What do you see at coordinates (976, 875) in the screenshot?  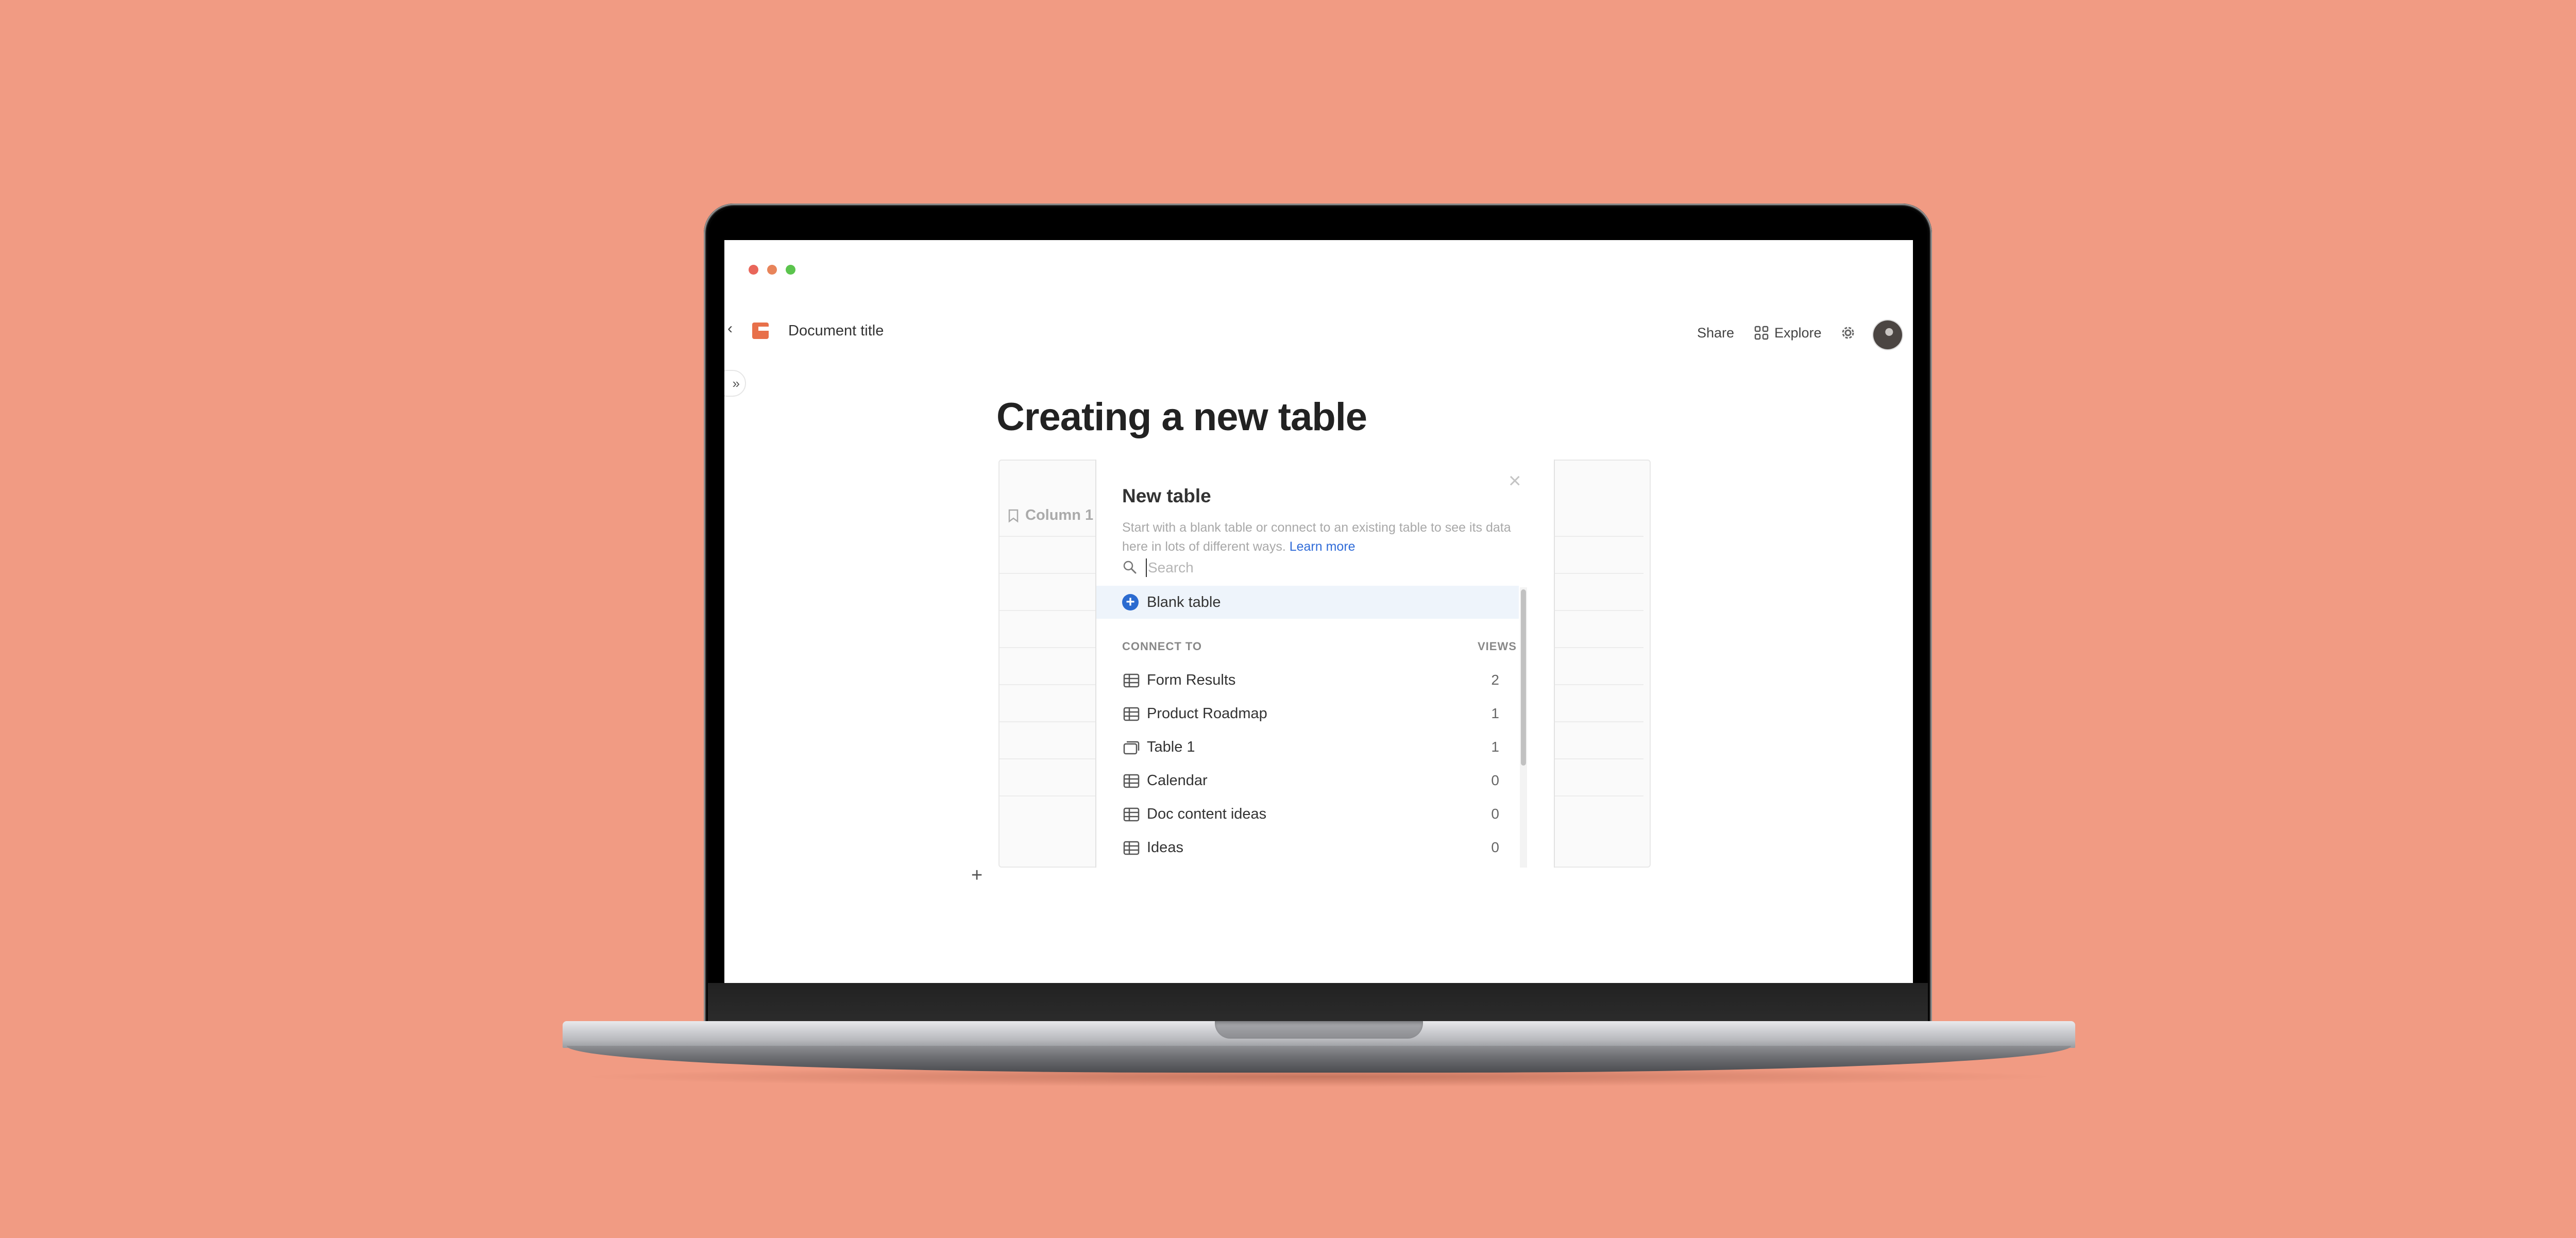 I see `add-row-icon: +` at bounding box center [976, 875].